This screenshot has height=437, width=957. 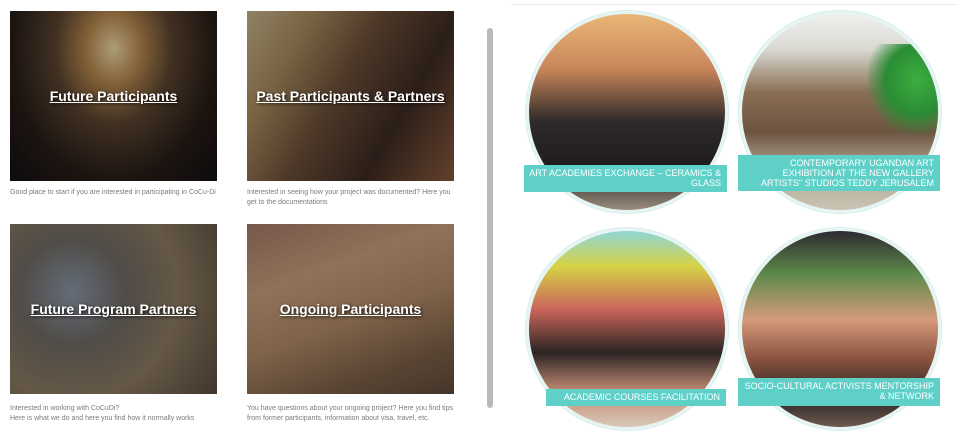 I want to click on card-ongoing-participants: Ongoing Participants, so click(x=350, y=309).